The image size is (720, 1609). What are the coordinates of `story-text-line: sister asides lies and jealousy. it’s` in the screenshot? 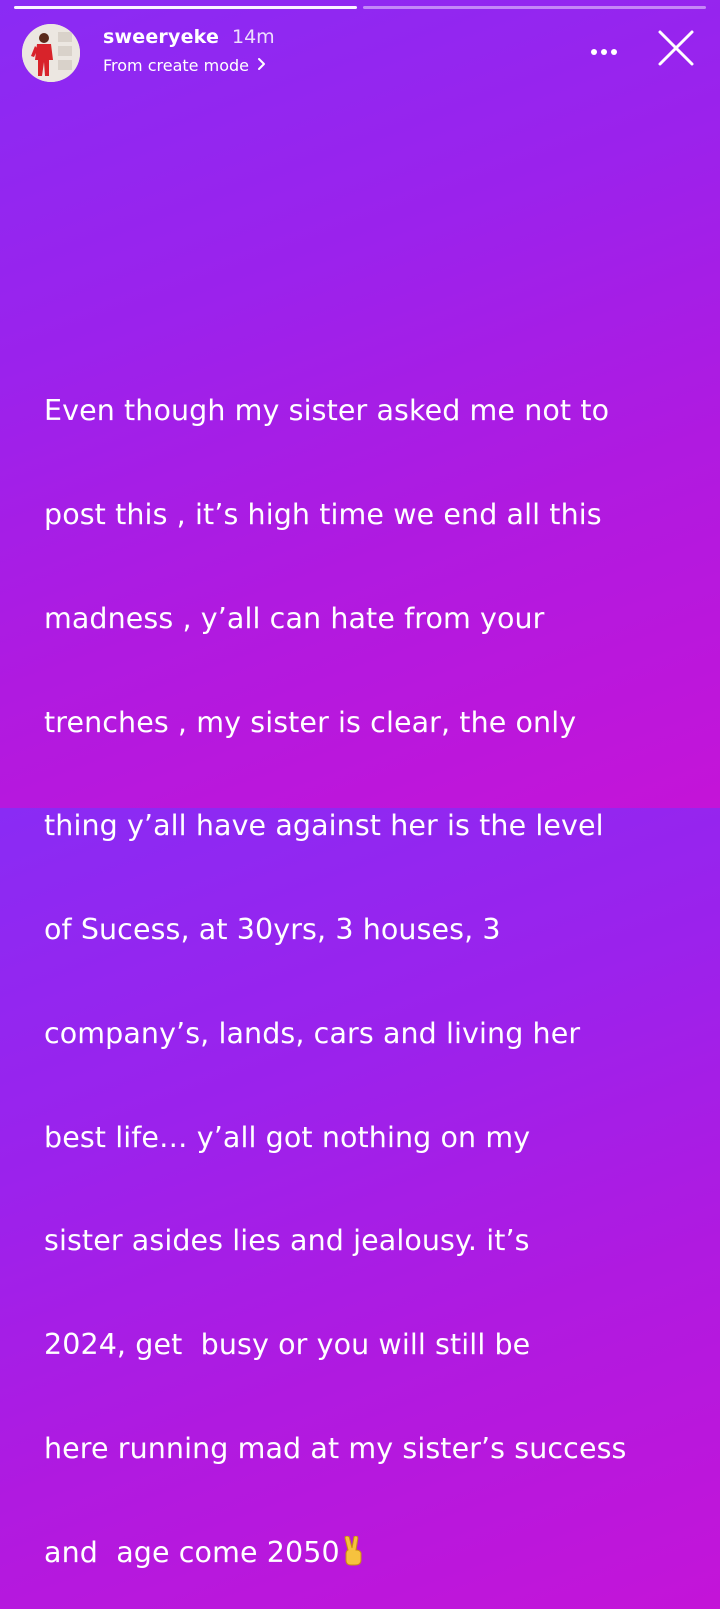 It's located at (287, 1241).